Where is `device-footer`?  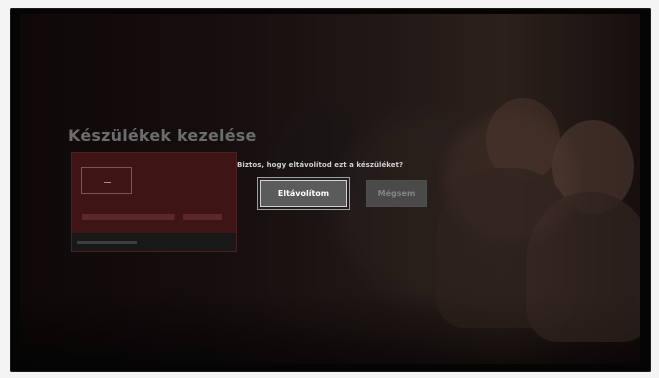 device-footer is located at coordinates (154, 242).